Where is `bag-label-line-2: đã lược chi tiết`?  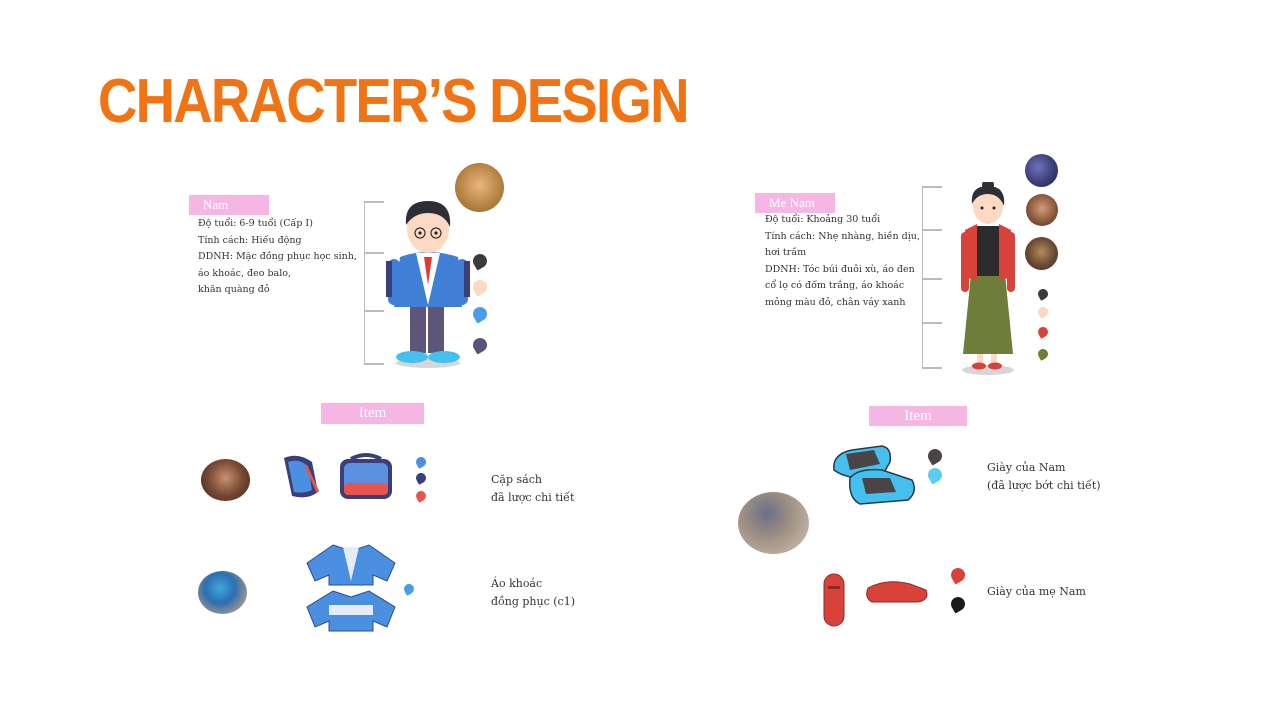
bag-label-line-2: đã lược chi tiết is located at coordinates (533, 497).